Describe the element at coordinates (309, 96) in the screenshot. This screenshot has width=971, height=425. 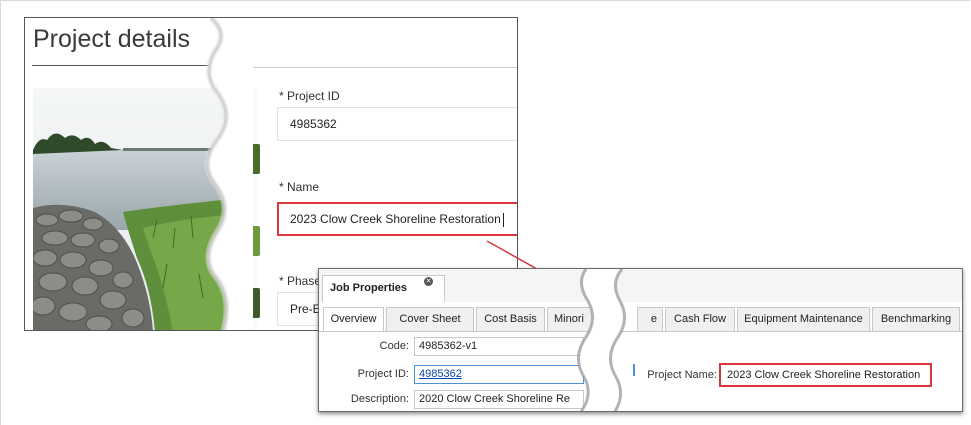
I see `project-id-label: * Project ID` at that location.